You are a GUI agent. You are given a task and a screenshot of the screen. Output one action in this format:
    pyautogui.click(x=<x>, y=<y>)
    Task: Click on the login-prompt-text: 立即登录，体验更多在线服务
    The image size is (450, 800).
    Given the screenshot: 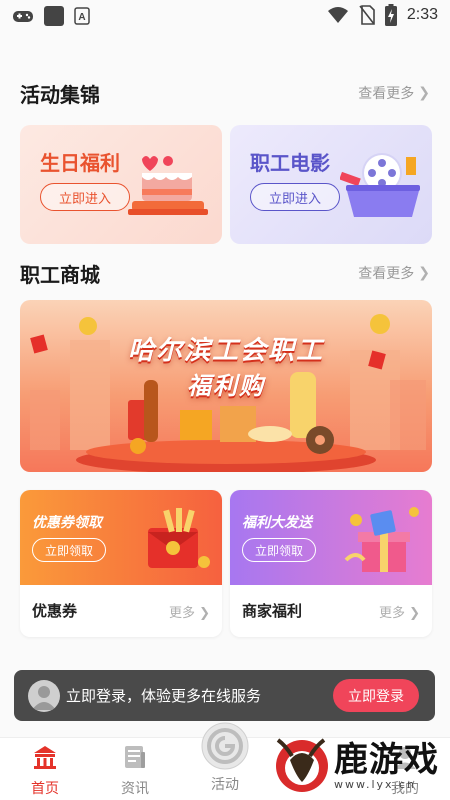 What is the action you would take?
    pyautogui.click(x=164, y=696)
    